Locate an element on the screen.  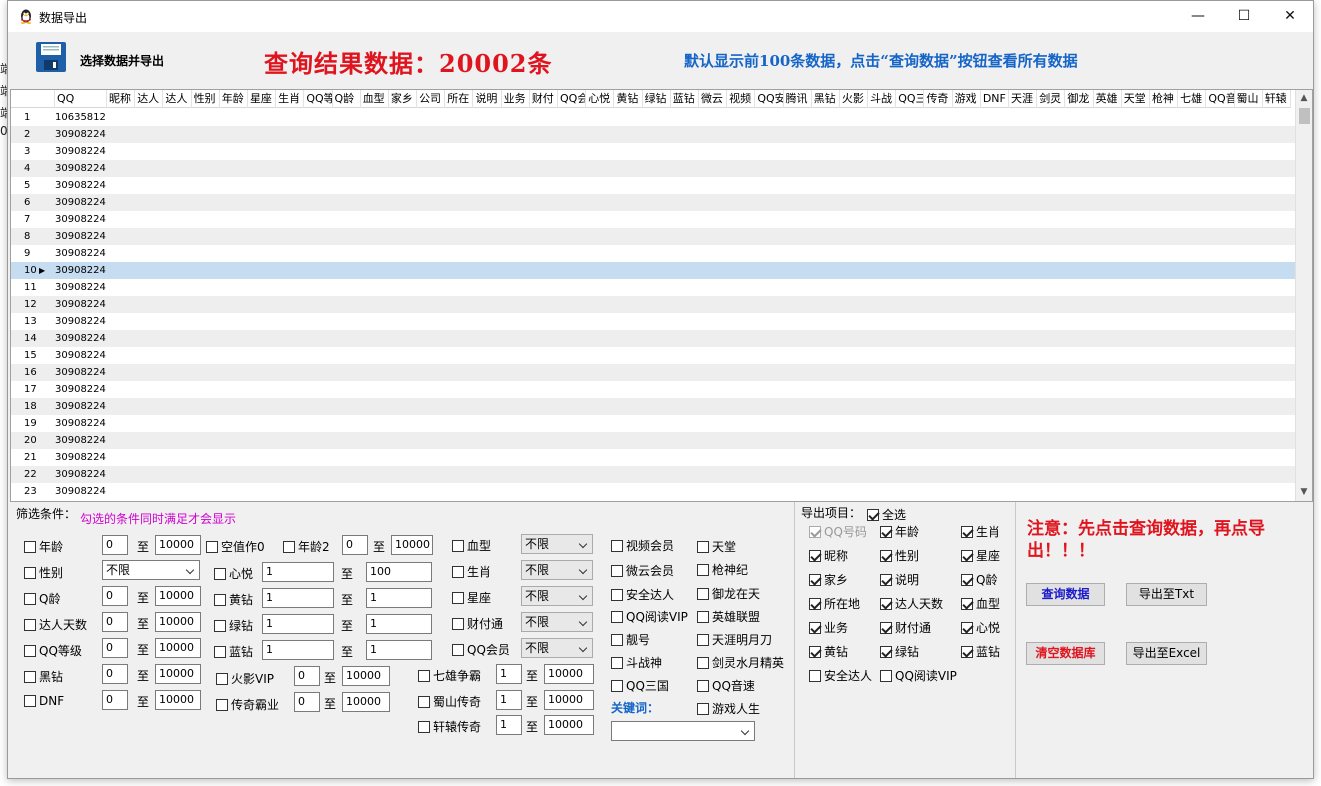
export-item-checkbox: 年龄 is located at coordinates (899, 531).